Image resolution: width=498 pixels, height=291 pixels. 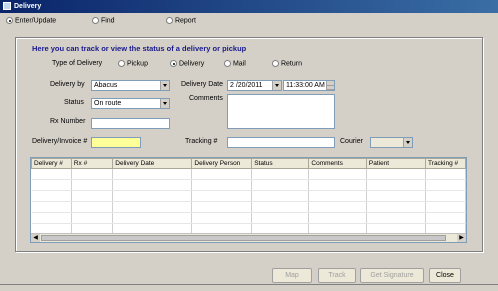 I want to click on type-pickup: Pickup, so click(x=133, y=63).